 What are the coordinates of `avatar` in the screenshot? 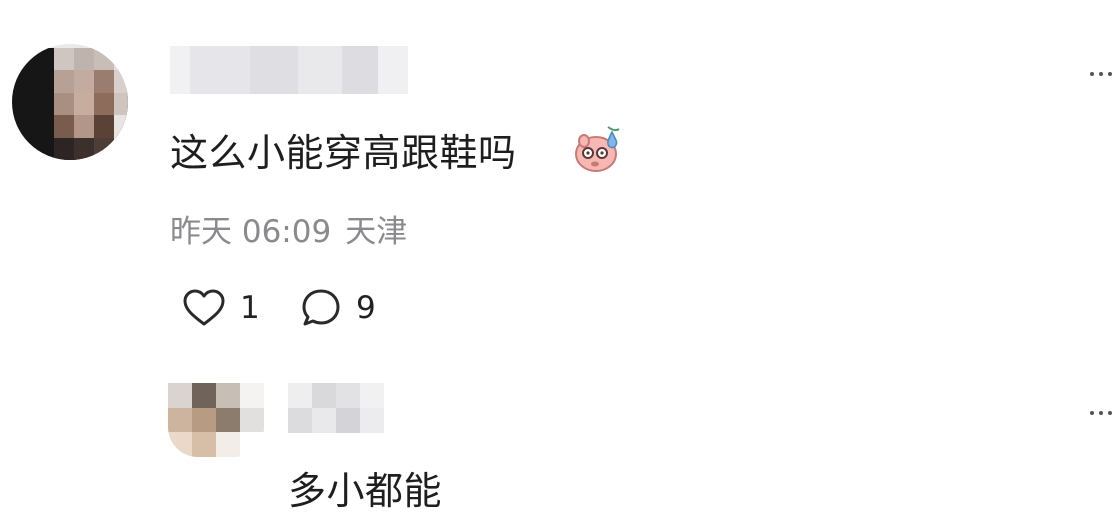 It's located at (70, 102).